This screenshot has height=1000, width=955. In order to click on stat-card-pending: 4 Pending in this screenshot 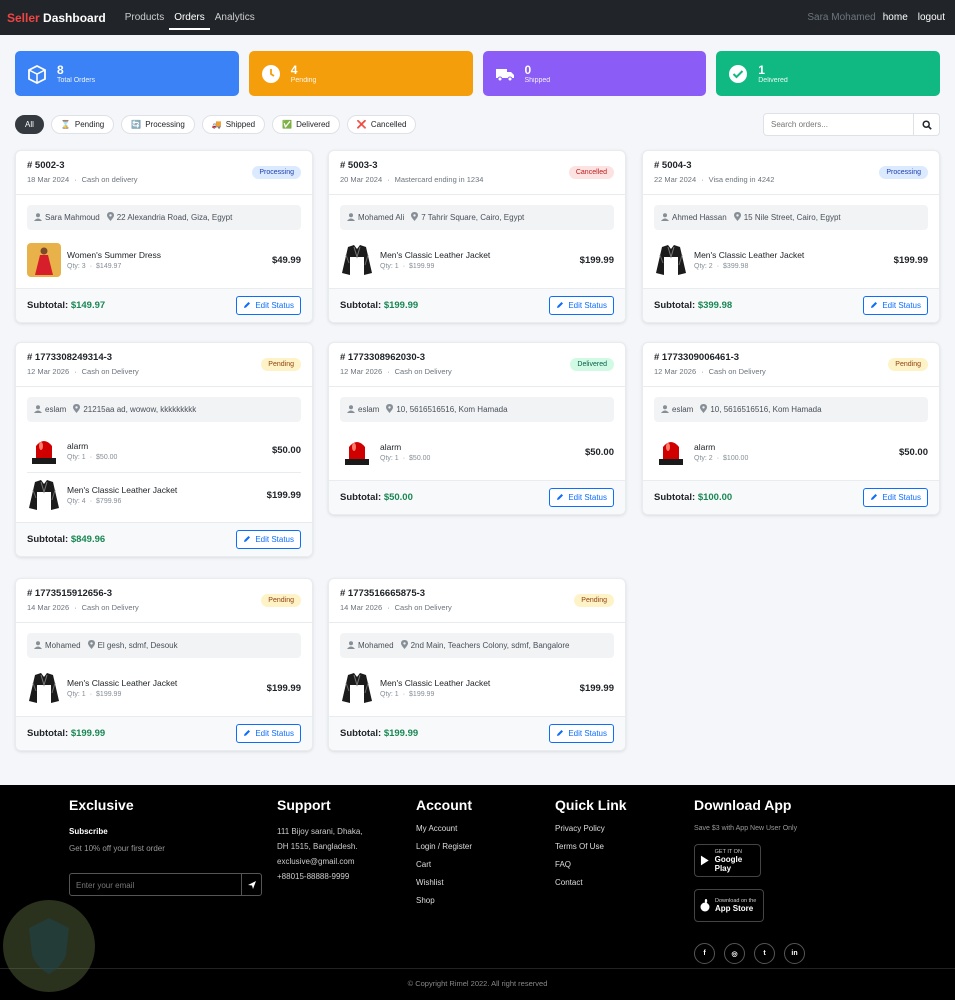, I will do `click(360, 73)`.